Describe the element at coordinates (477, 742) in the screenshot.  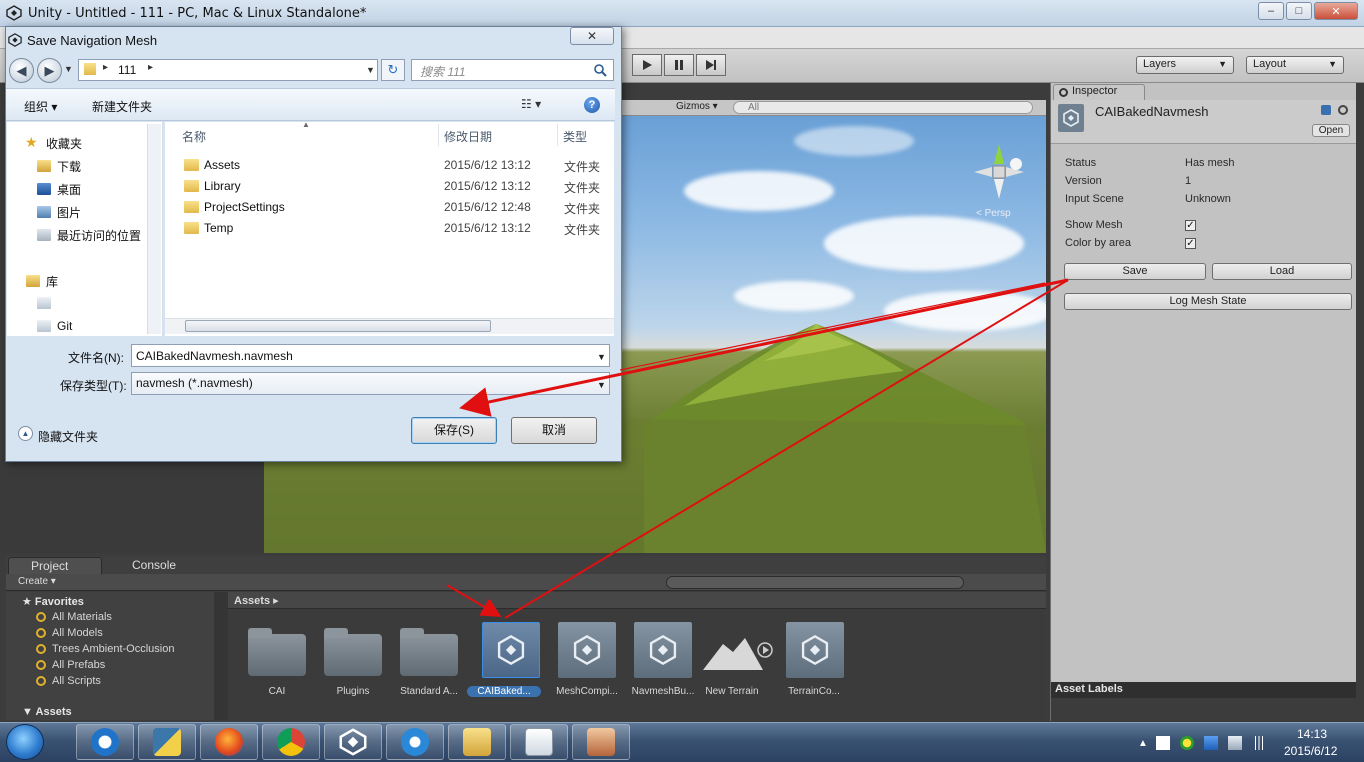
I see `taskbar-explorer` at that location.